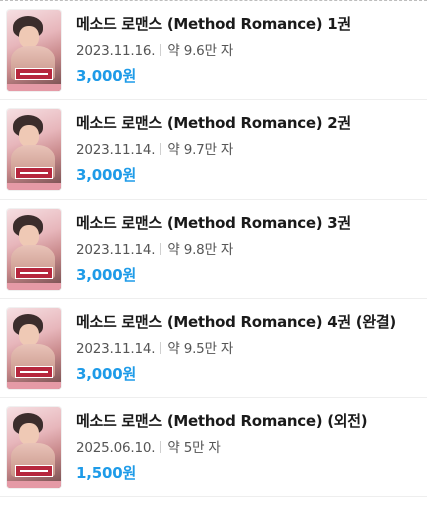 Image resolution: width=427 pixels, height=505 pixels. Describe the element at coordinates (200, 150) in the screenshot. I see `word-count: 약 9.7만 자` at that location.